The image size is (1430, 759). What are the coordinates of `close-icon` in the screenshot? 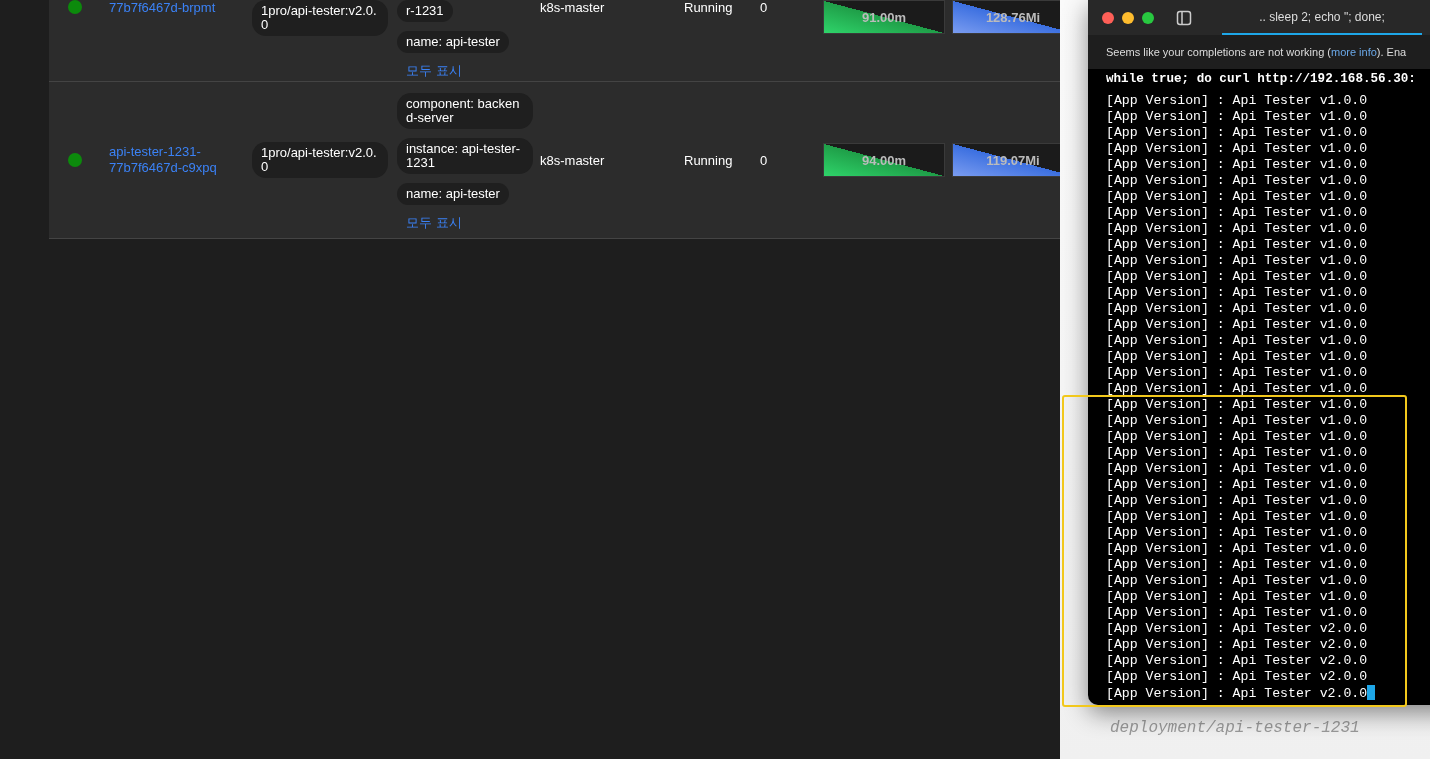 It's located at (1108, 17).